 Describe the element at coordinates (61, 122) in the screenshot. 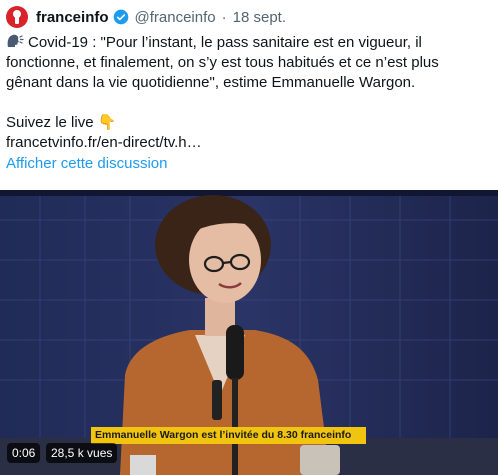

I see `follow-live-text: Suivez le live 👇` at that location.